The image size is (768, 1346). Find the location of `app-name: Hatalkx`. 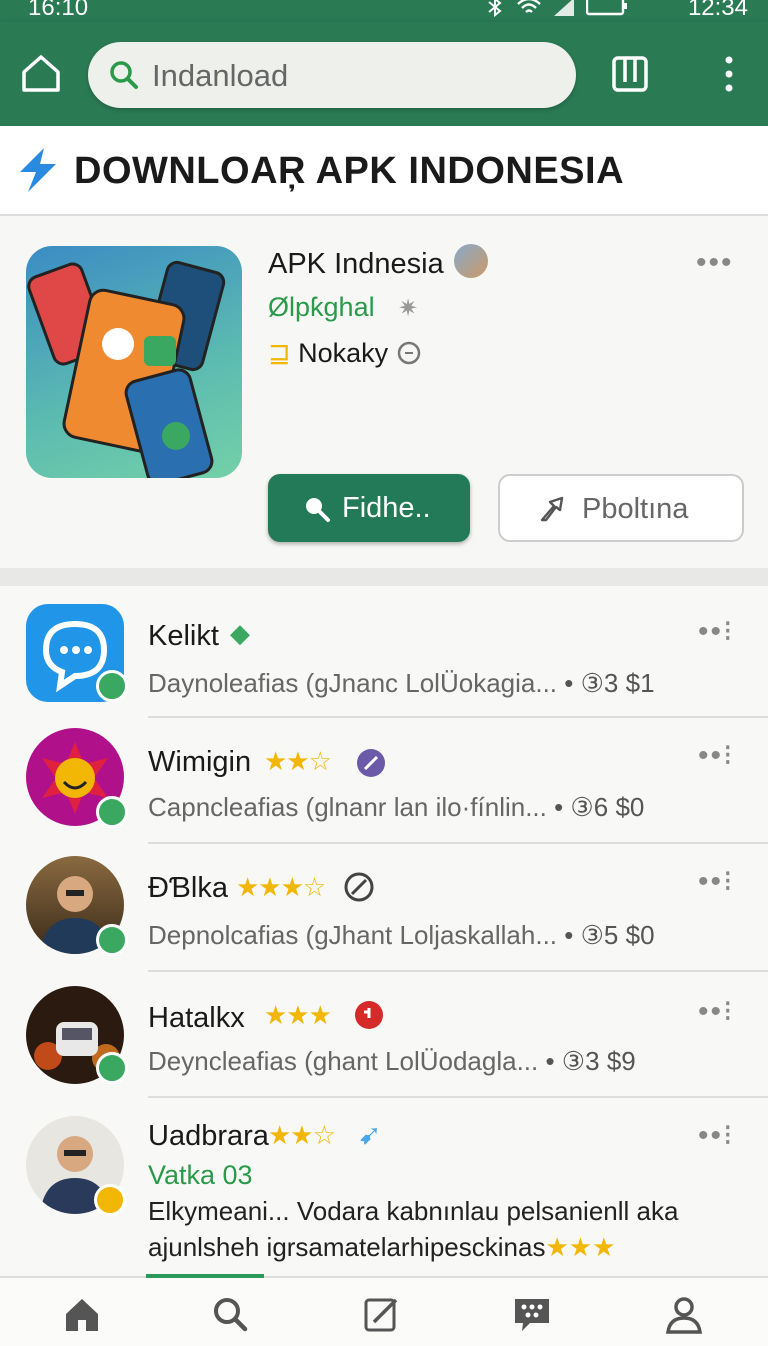

app-name: Hatalkx is located at coordinates (196, 1018).